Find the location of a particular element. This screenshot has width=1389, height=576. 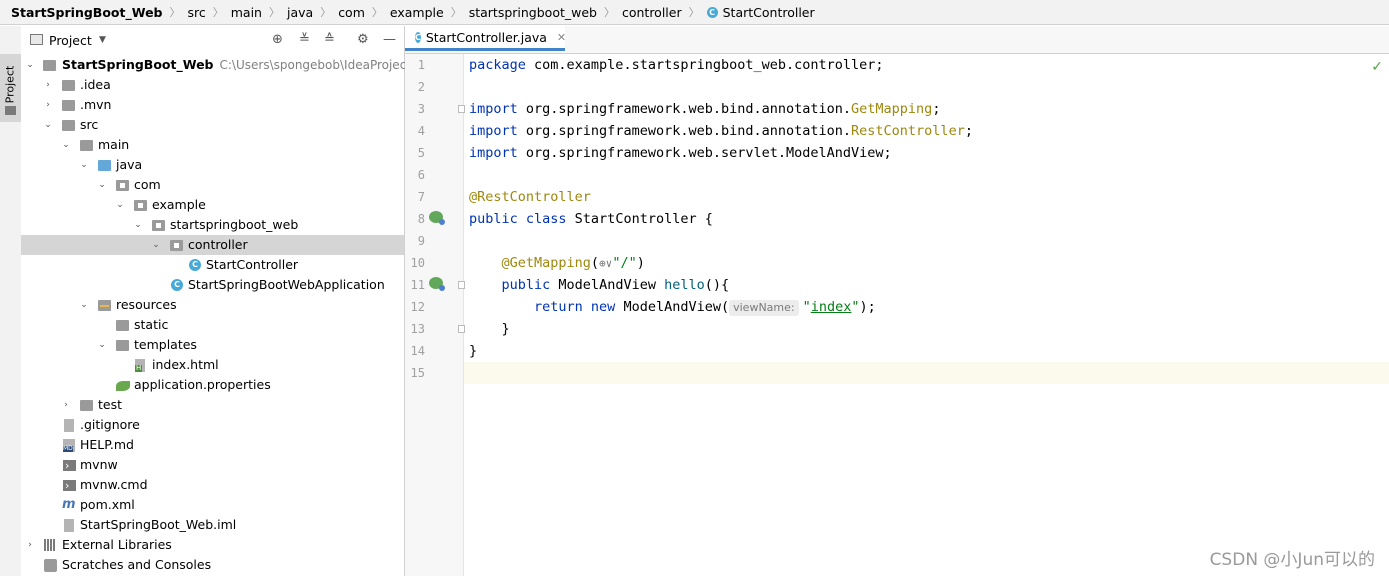

code-line-7: @RestController is located at coordinates (530, 197).